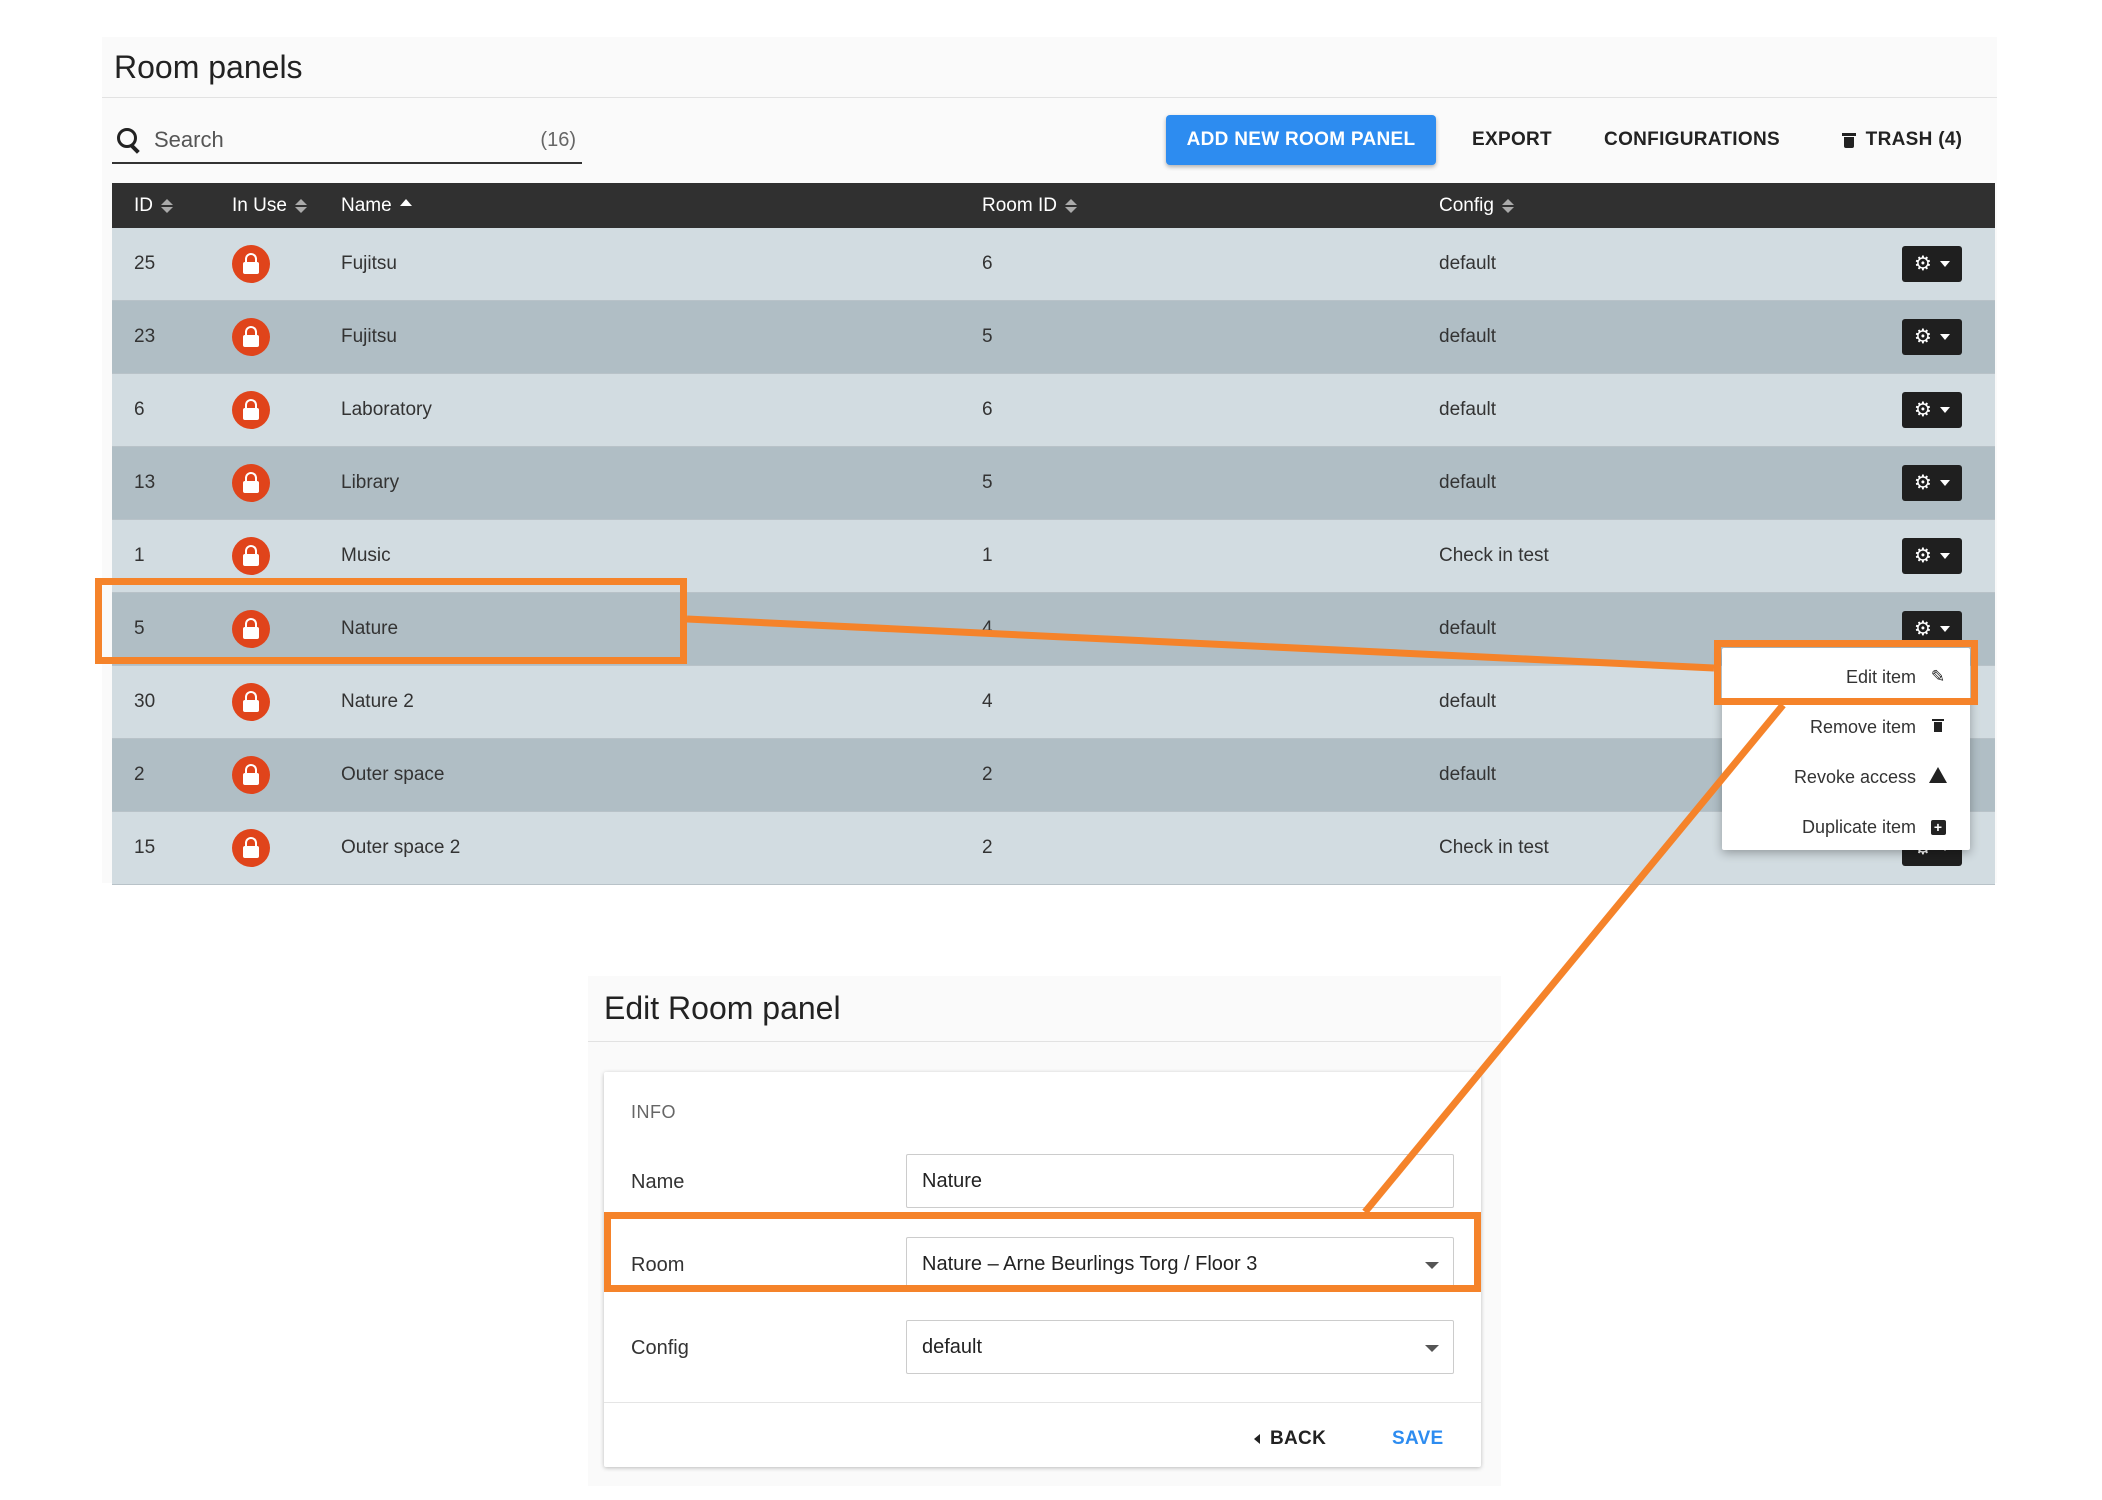  I want to click on menu-item-duplicate: Duplicate item +, so click(1846, 827).